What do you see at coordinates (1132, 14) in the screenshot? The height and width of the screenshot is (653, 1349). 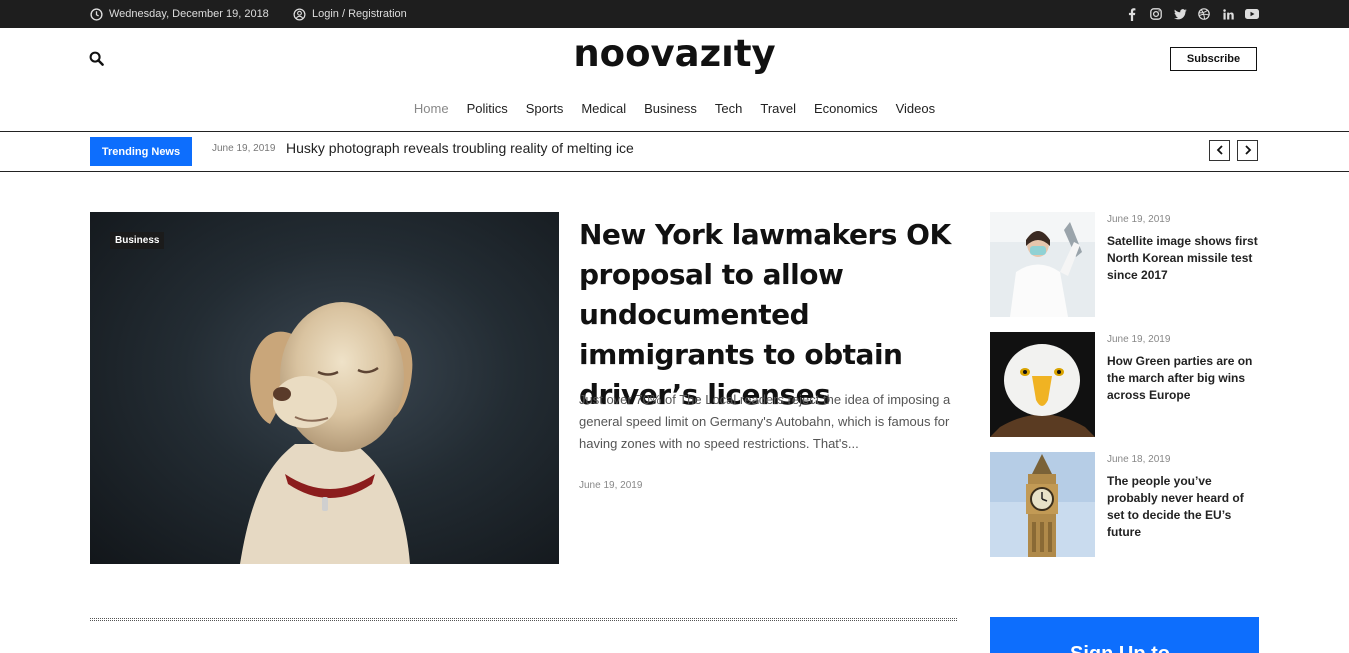 I see `facebook-icon` at bounding box center [1132, 14].